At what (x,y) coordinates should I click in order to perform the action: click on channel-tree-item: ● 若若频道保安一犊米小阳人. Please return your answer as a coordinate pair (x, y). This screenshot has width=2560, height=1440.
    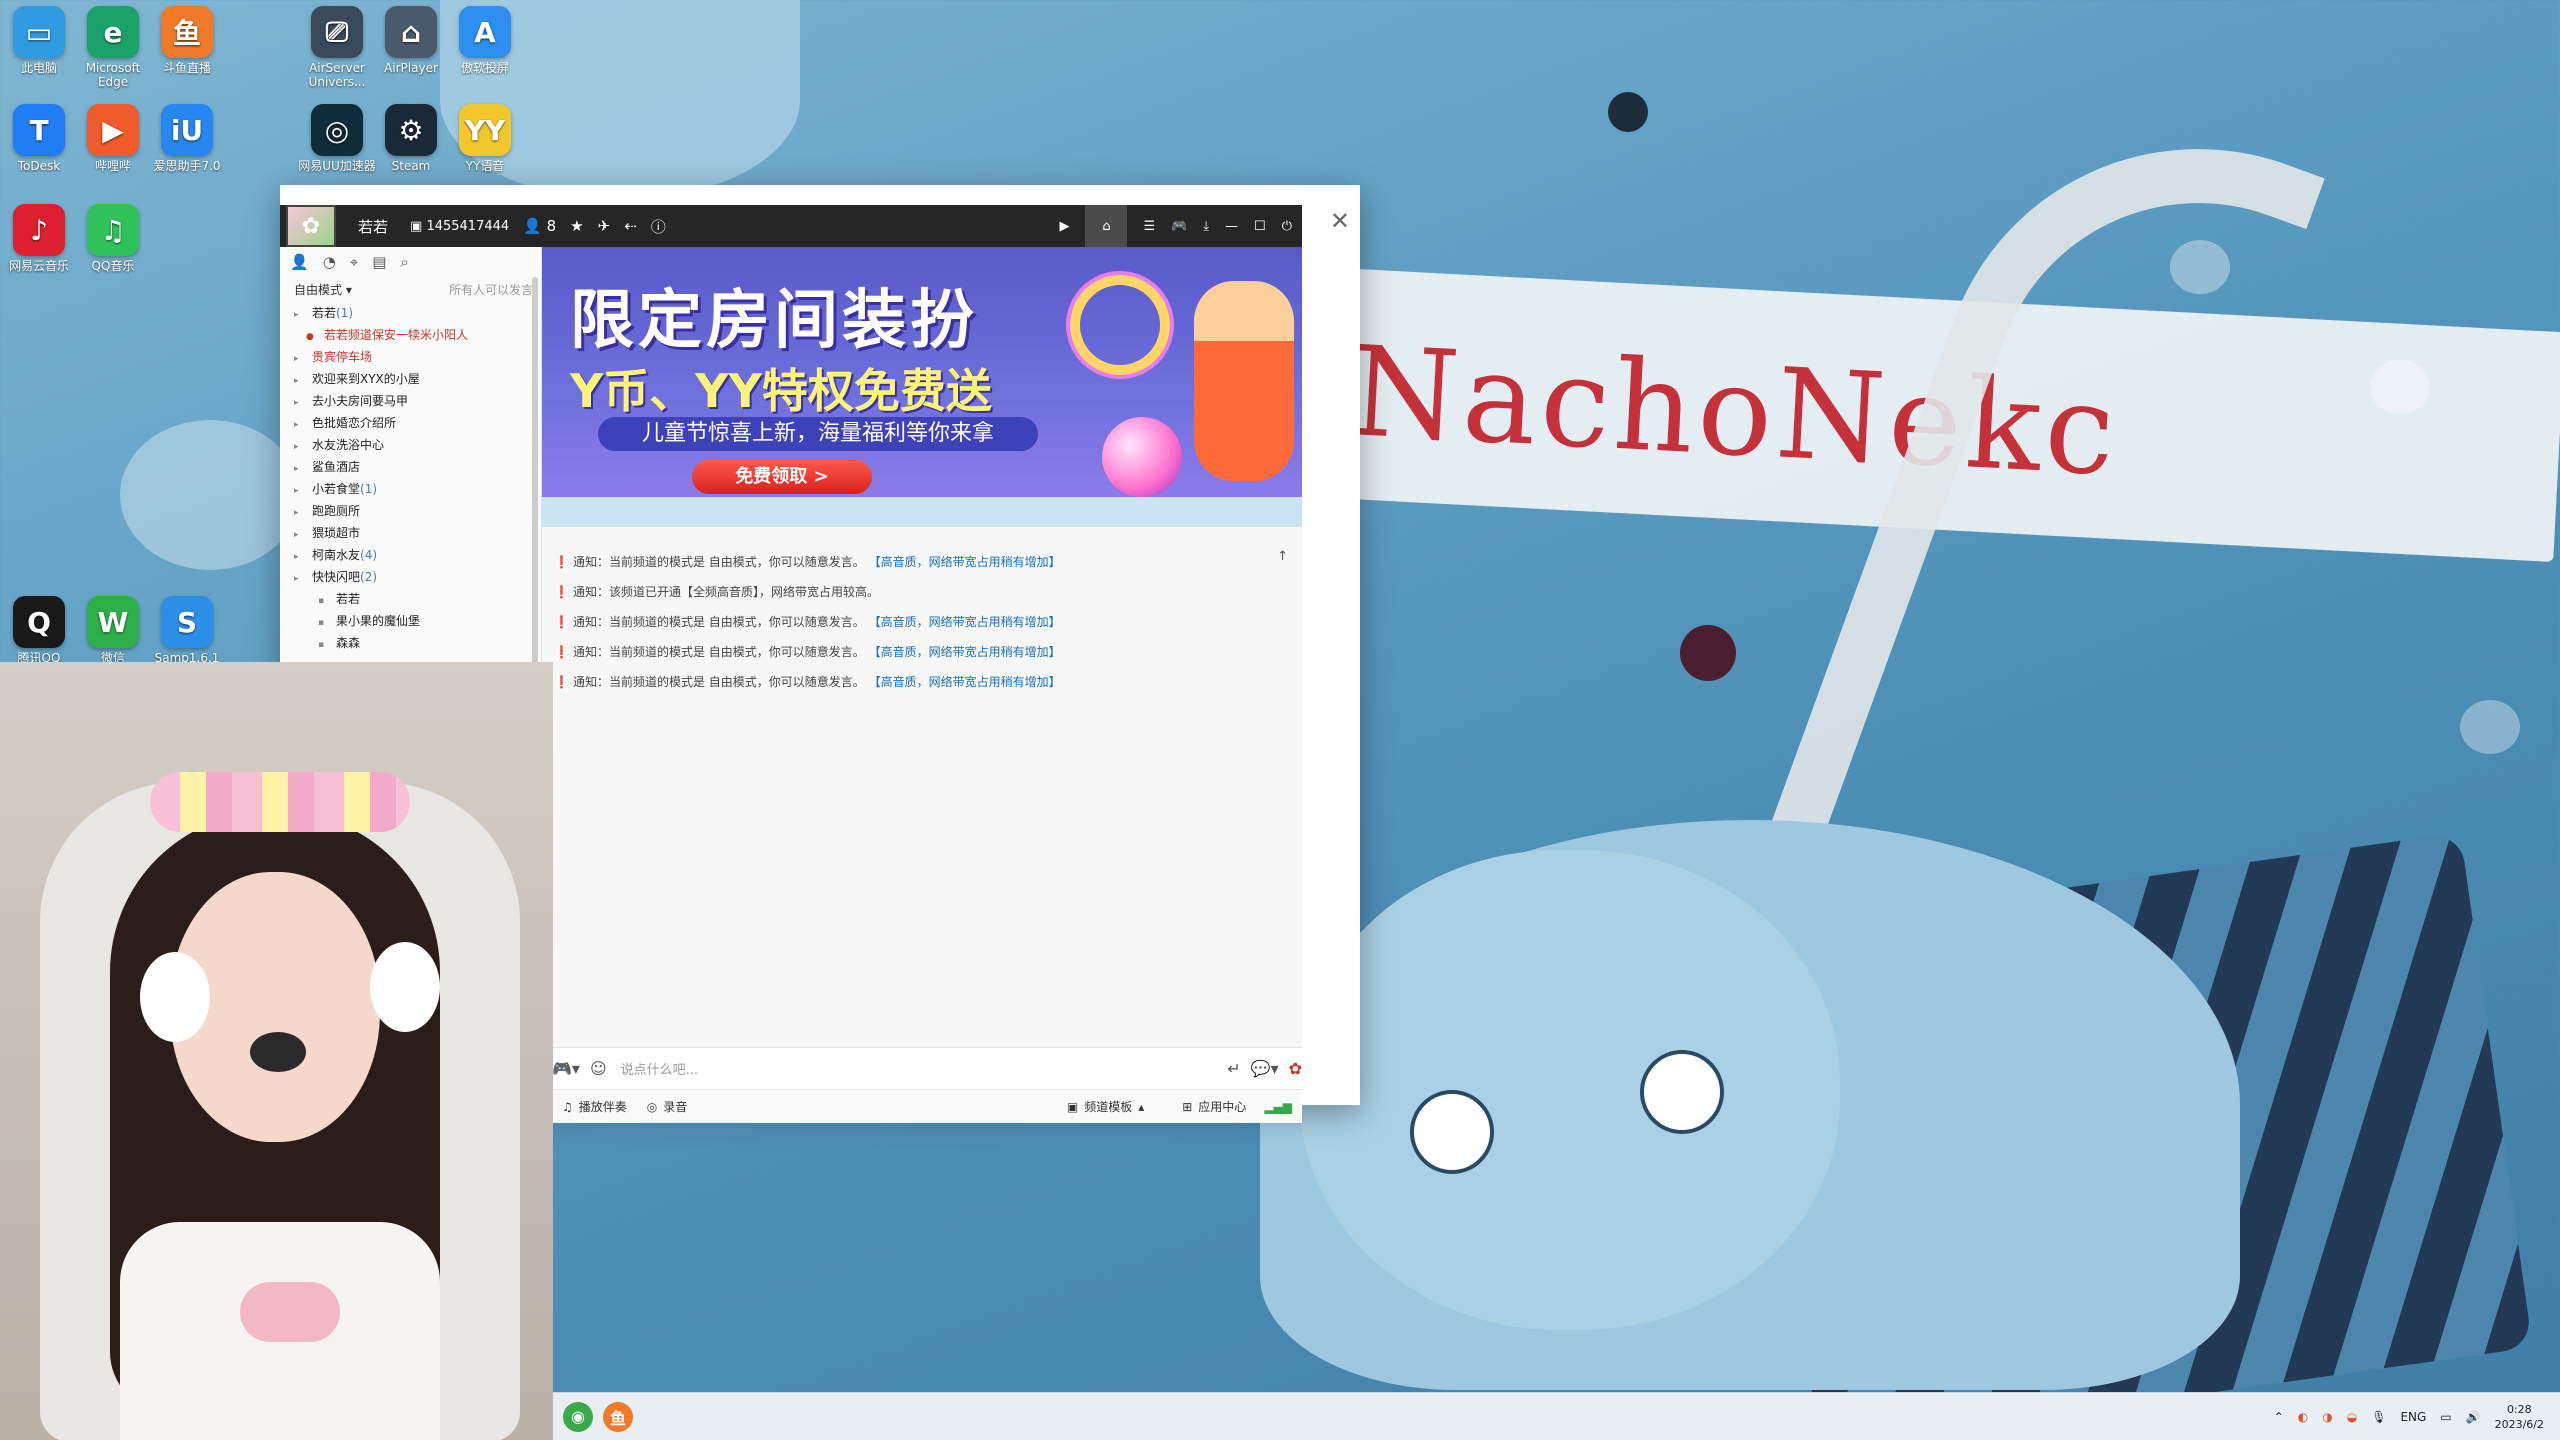
    Looking at the image, I should click on (410, 335).